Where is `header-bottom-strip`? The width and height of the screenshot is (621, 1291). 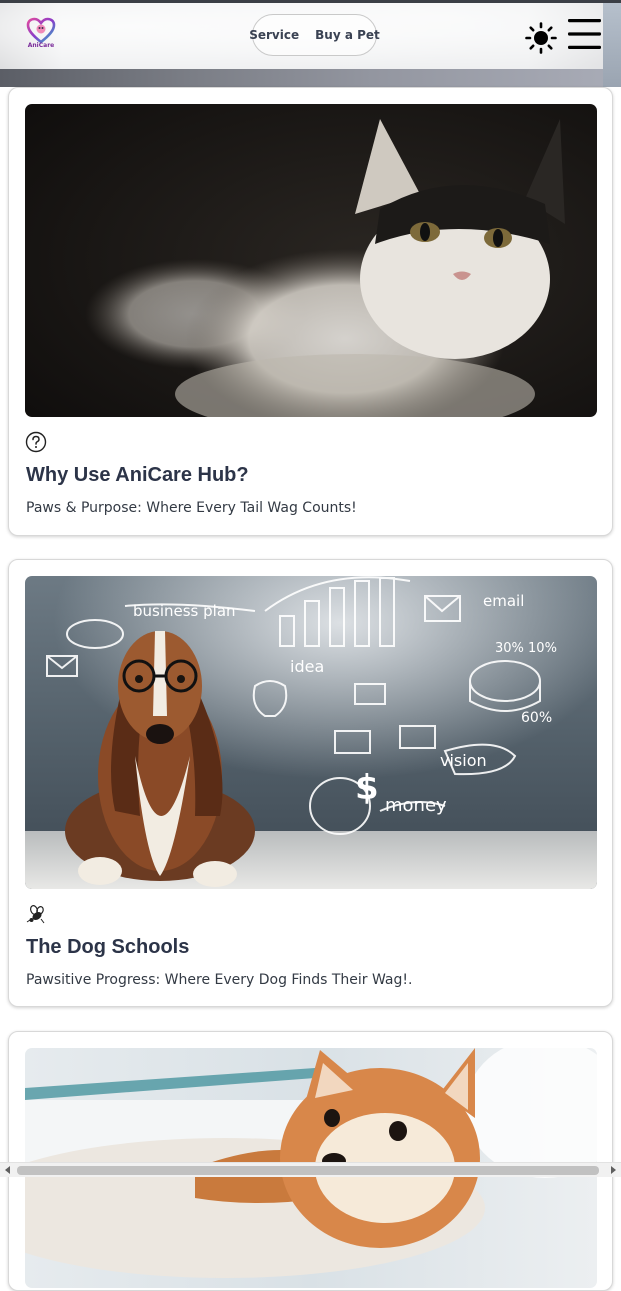 header-bottom-strip is located at coordinates (310, 78).